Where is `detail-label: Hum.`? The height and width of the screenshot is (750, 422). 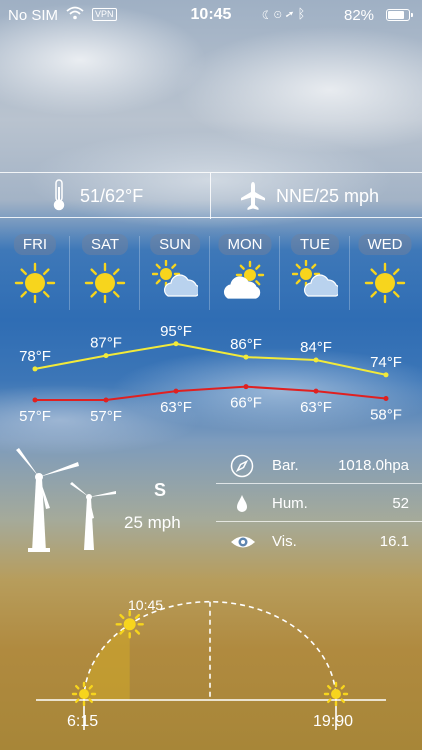
detail-label: Hum. is located at coordinates (290, 503).